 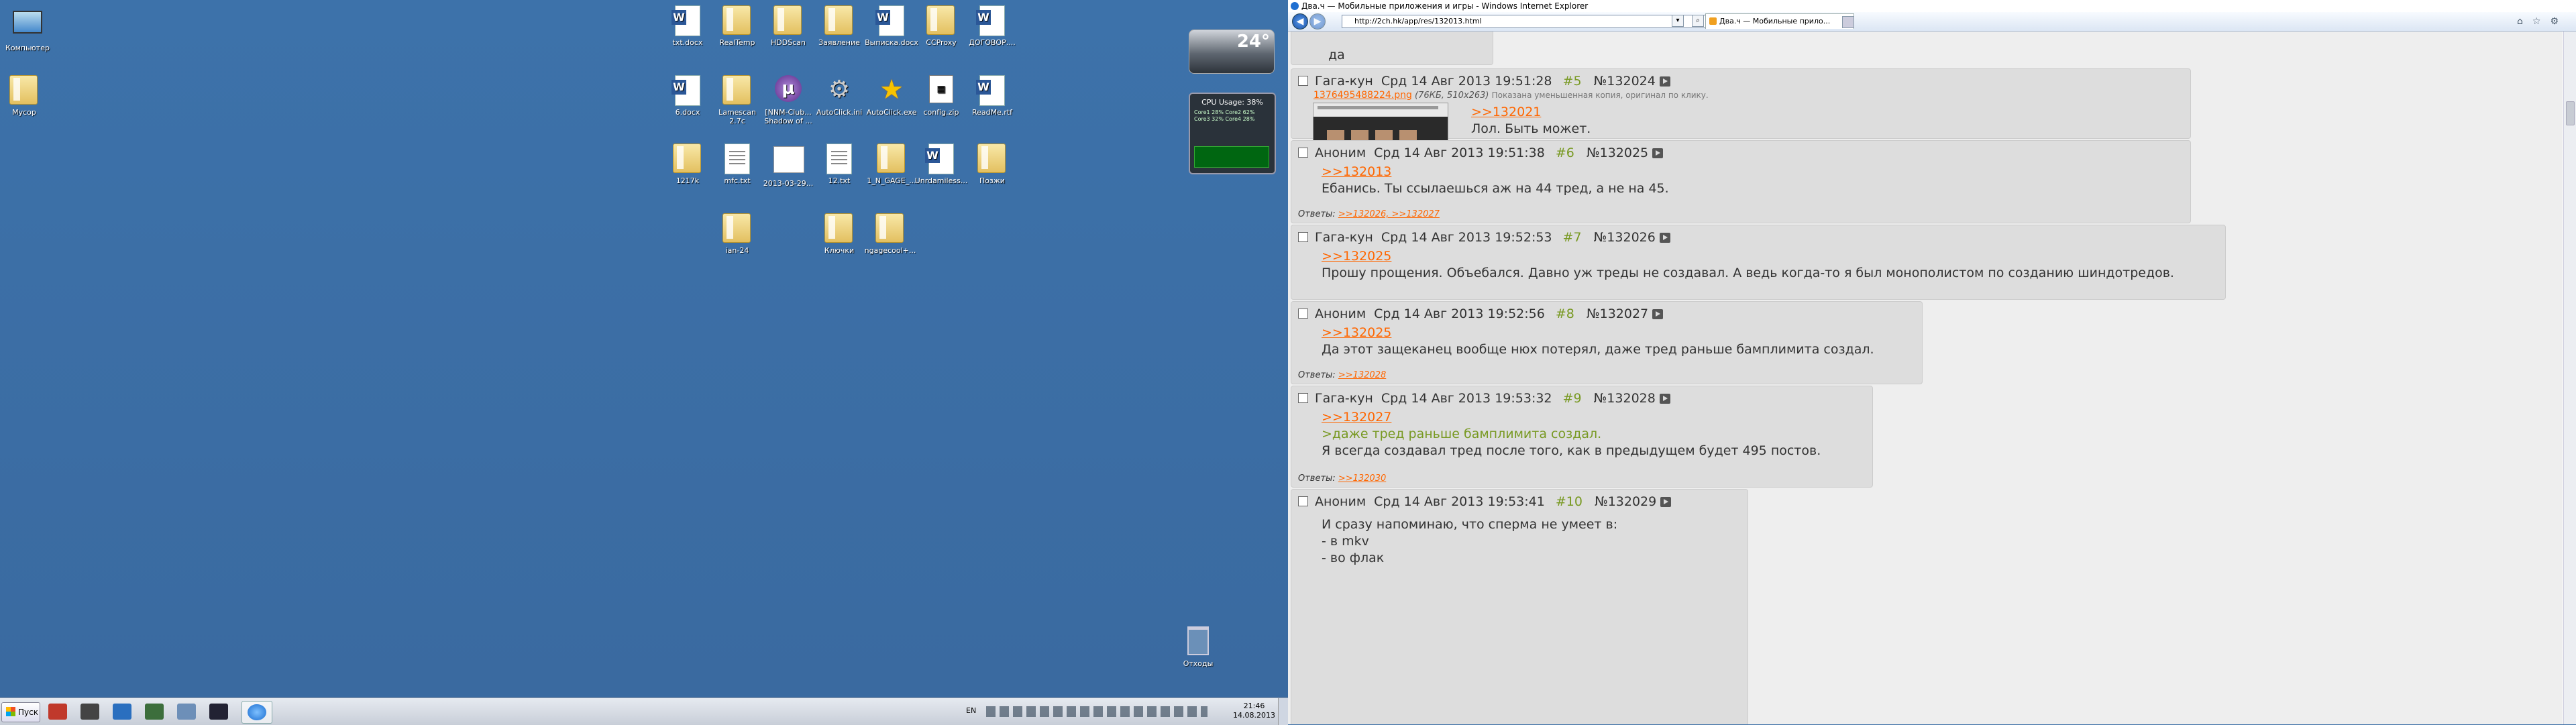 What do you see at coordinates (737, 164) in the screenshot?
I see `desktop-icon-file: mfc.txt` at bounding box center [737, 164].